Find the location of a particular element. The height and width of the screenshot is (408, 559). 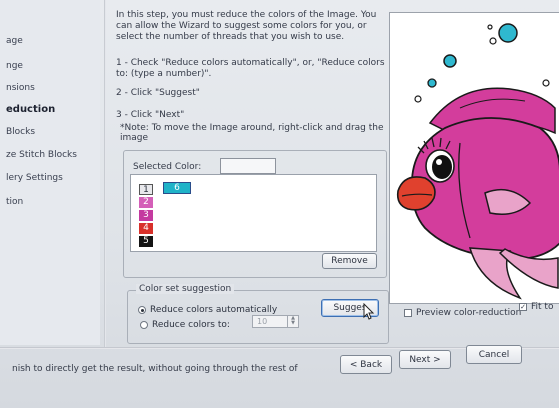

preview-reduction-checkbox is located at coordinates (408, 313).